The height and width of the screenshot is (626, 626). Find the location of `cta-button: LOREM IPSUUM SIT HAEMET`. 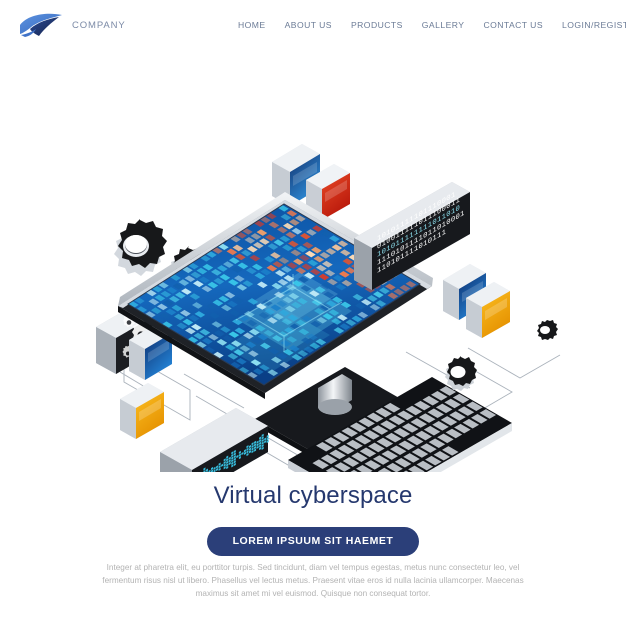

cta-button: LOREM IPSUUM SIT HAEMET is located at coordinates (313, 541).